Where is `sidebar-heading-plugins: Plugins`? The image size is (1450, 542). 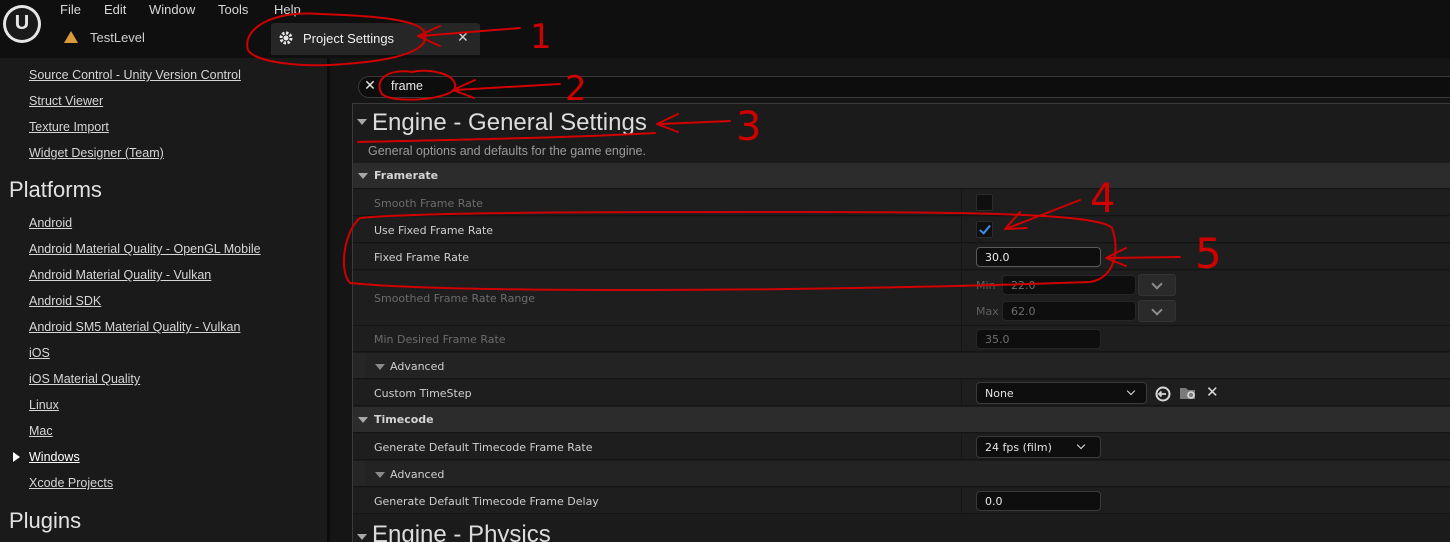 sidebar-heading-plugins: Plugins is located at coordinates (45, 520).